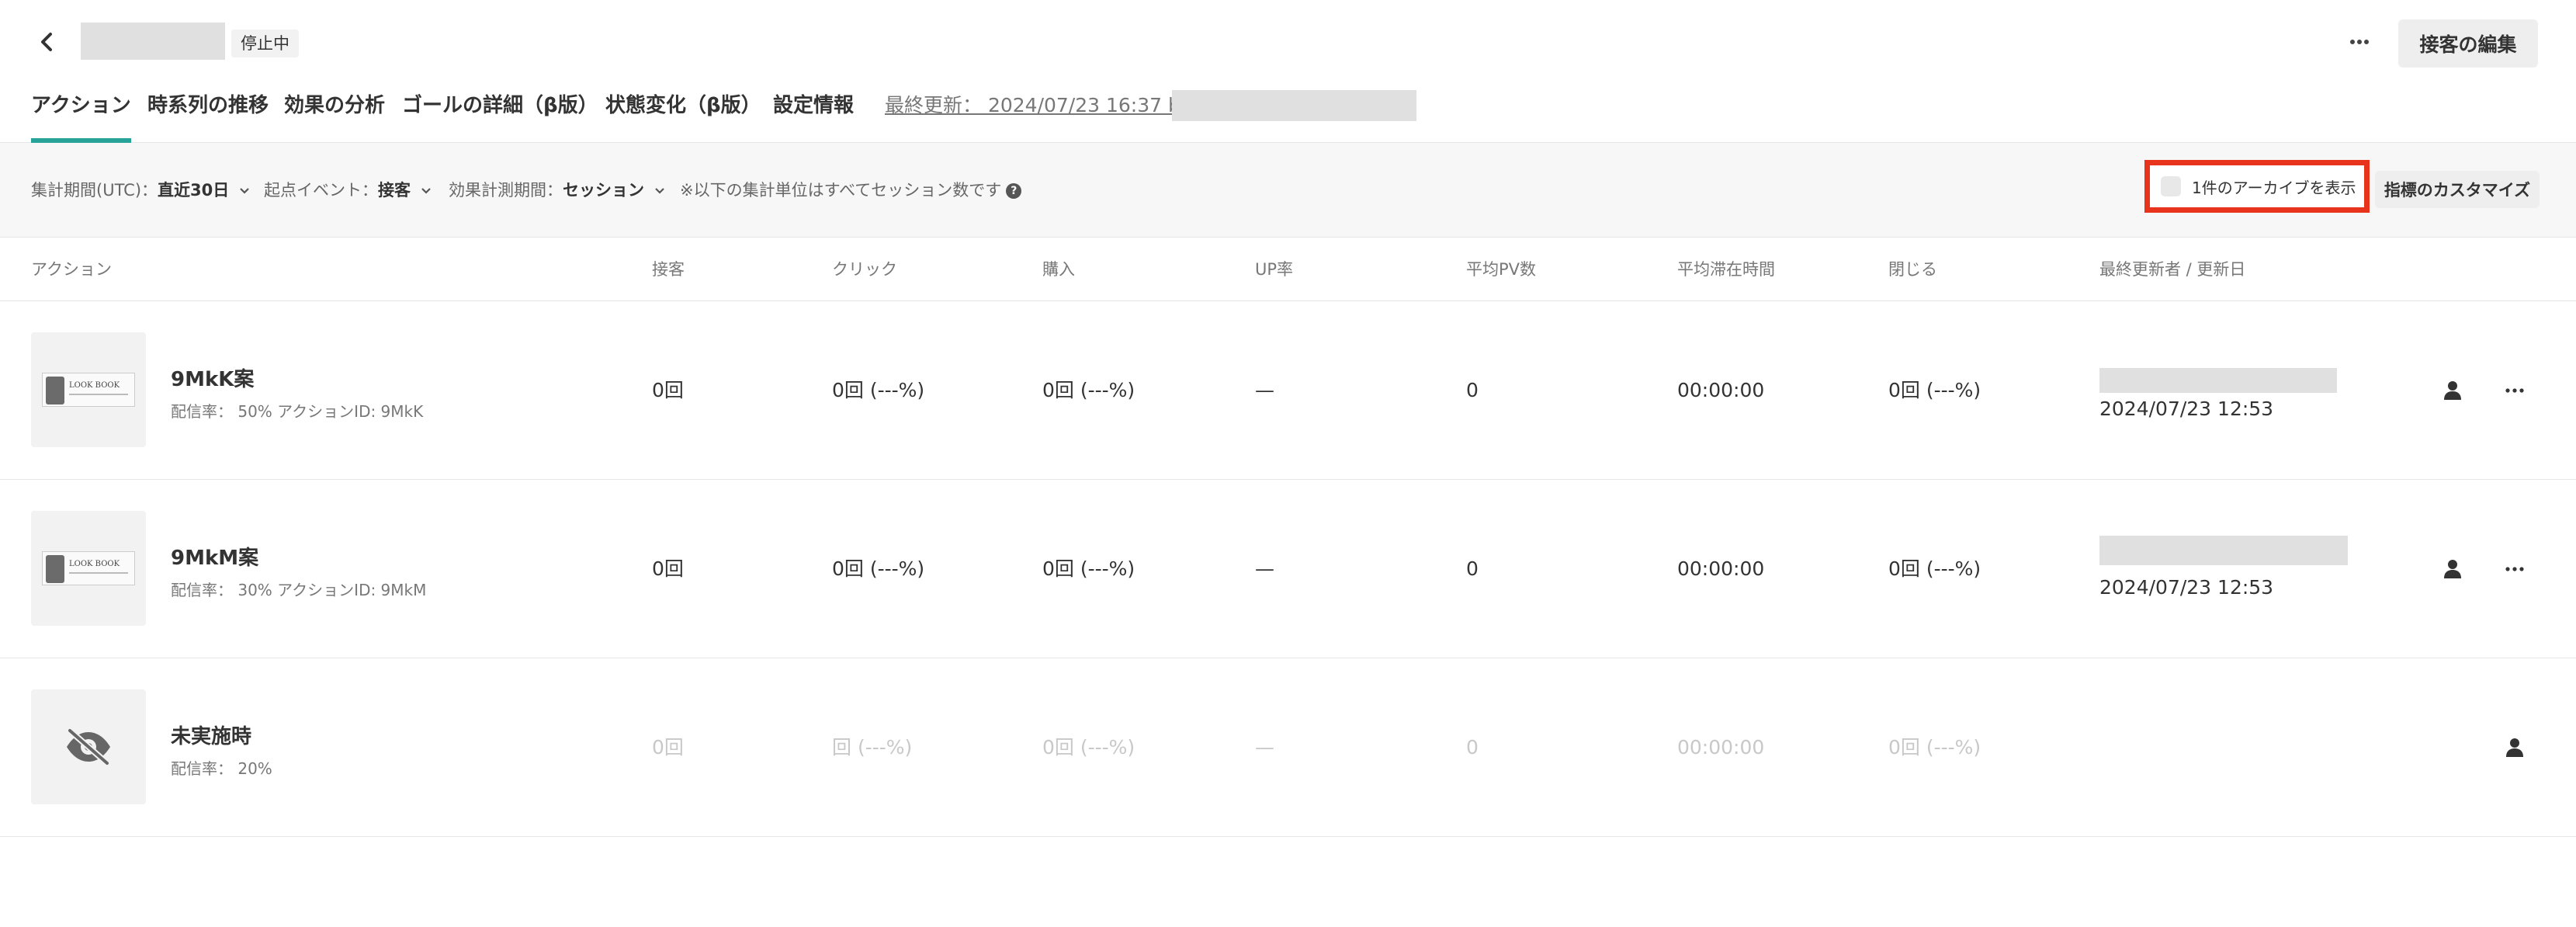 The image size is (2576, 927). I want to click on action-name: 9MkK案, so click(212, 377).